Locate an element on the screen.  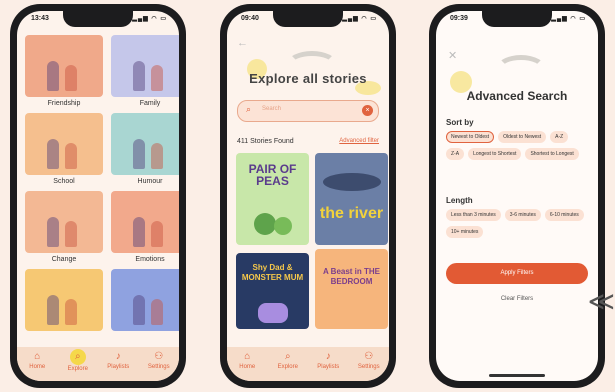
tab-label: Settings is located at coordinates (368, 367).